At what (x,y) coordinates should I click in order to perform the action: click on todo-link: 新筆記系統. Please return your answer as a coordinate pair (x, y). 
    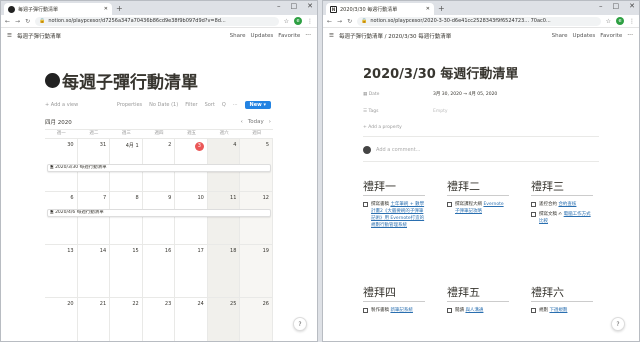
    Looking at the image, I should click on (401, 310).